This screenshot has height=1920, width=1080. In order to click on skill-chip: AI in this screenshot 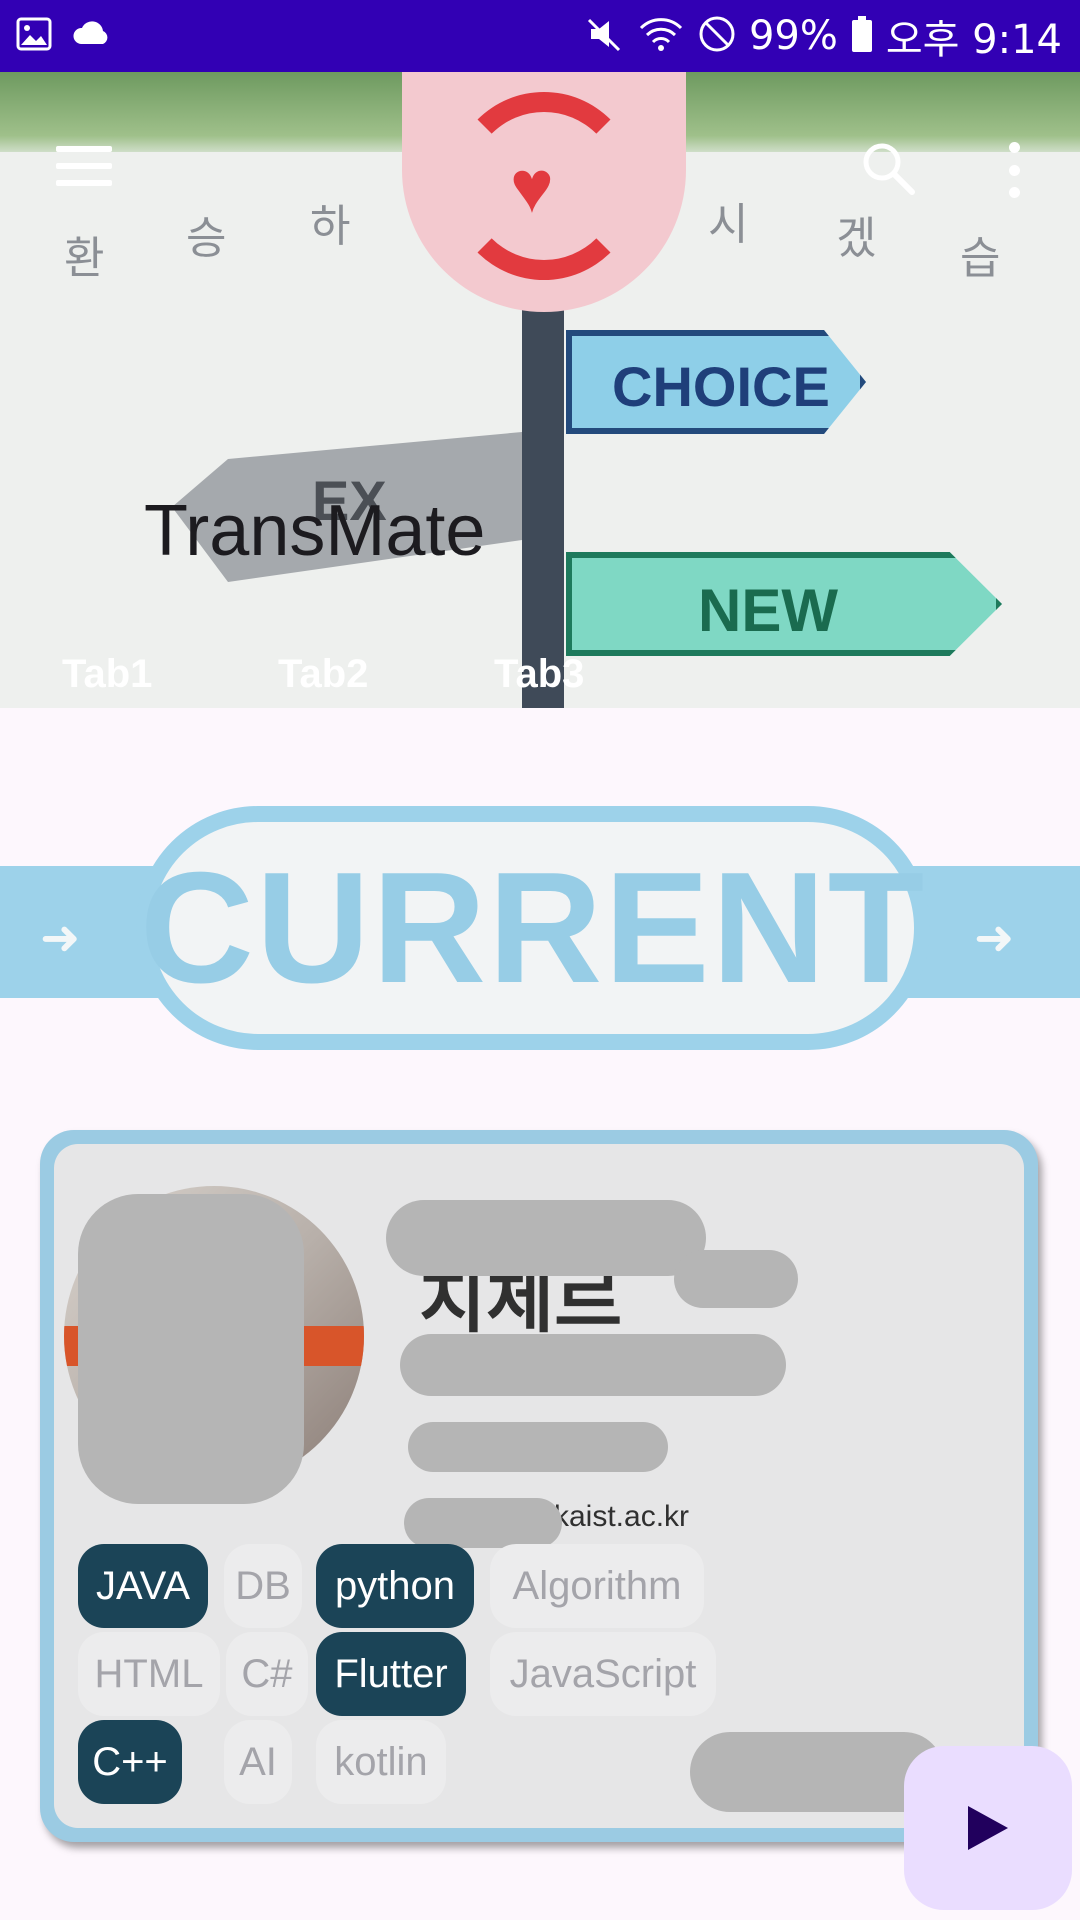, I will do `click(258, 1762)`.